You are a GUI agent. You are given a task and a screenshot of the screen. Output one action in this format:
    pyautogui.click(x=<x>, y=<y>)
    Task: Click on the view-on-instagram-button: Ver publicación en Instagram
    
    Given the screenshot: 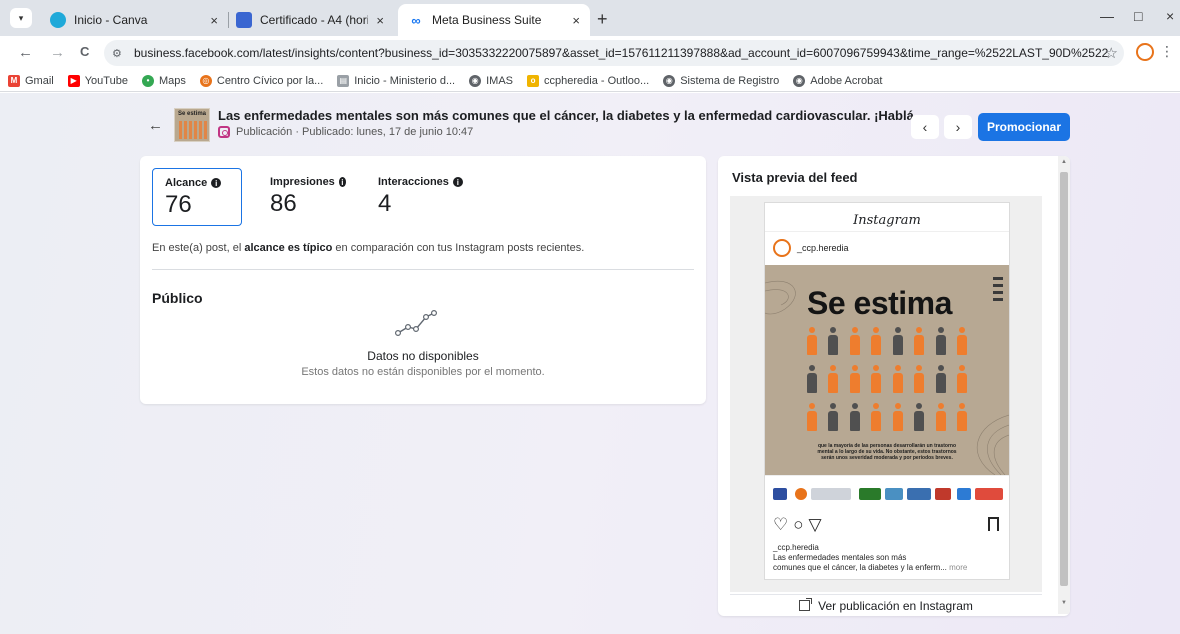 What is the action you would take?
    pyautogui.click(x=886, y=605)
    